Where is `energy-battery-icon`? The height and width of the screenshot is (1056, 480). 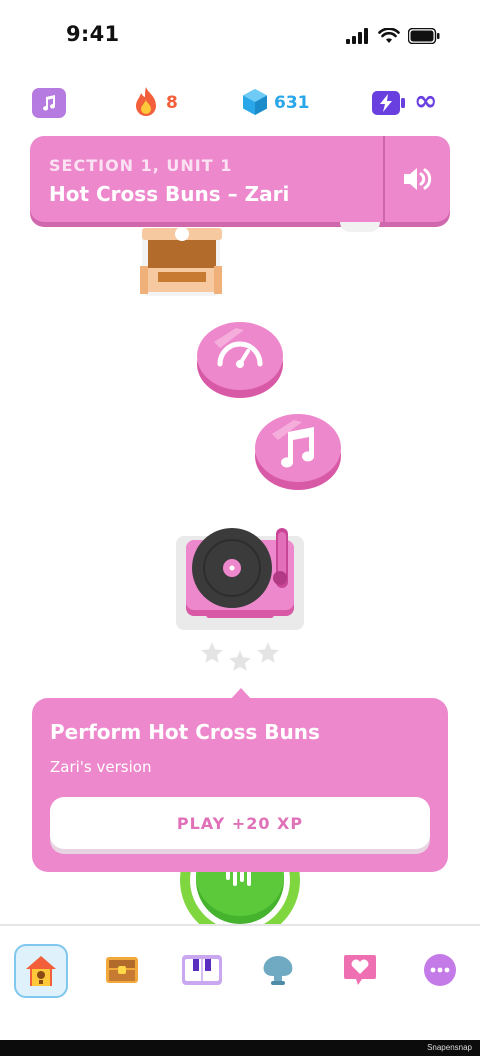
energy-battery-icon is located at coordinates (388, 103).